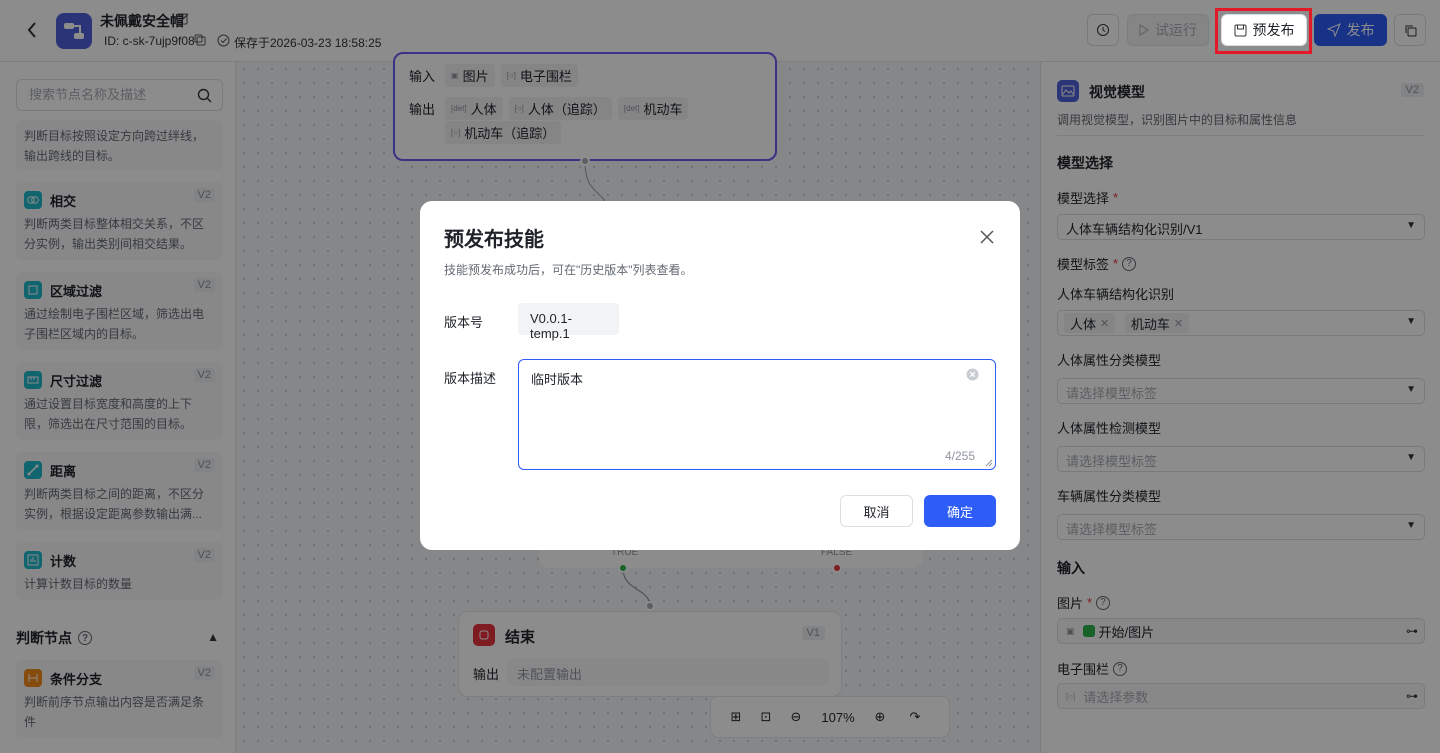 The width and height of the screenshot is (1440, 753). I want to click on dialog-title: 预发布技能, so click(494, 240).